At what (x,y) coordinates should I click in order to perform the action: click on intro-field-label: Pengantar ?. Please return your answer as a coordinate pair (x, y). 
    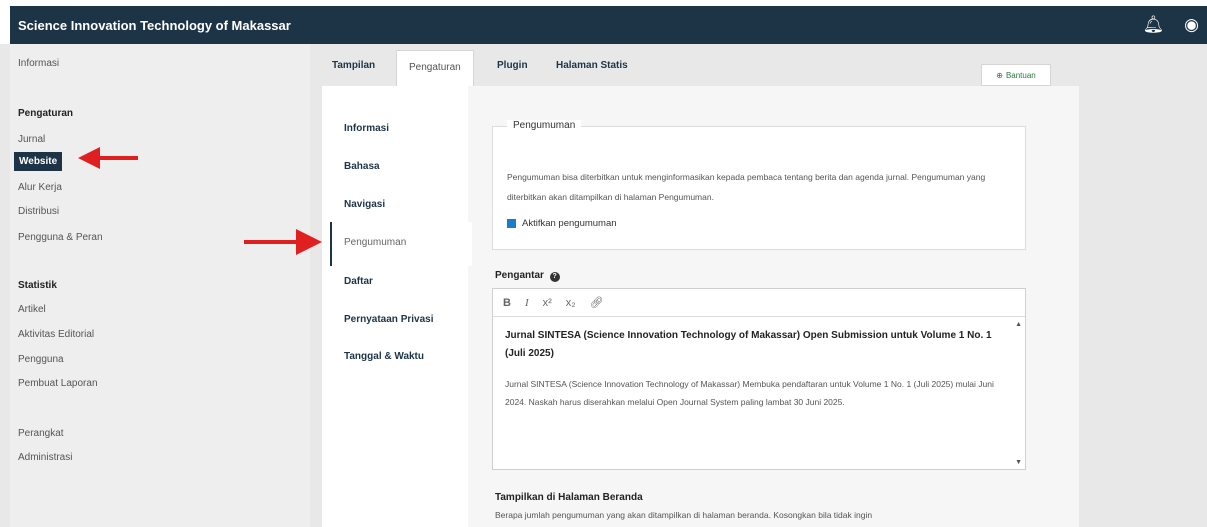
    Looking at the image, I should click on (527, 276).